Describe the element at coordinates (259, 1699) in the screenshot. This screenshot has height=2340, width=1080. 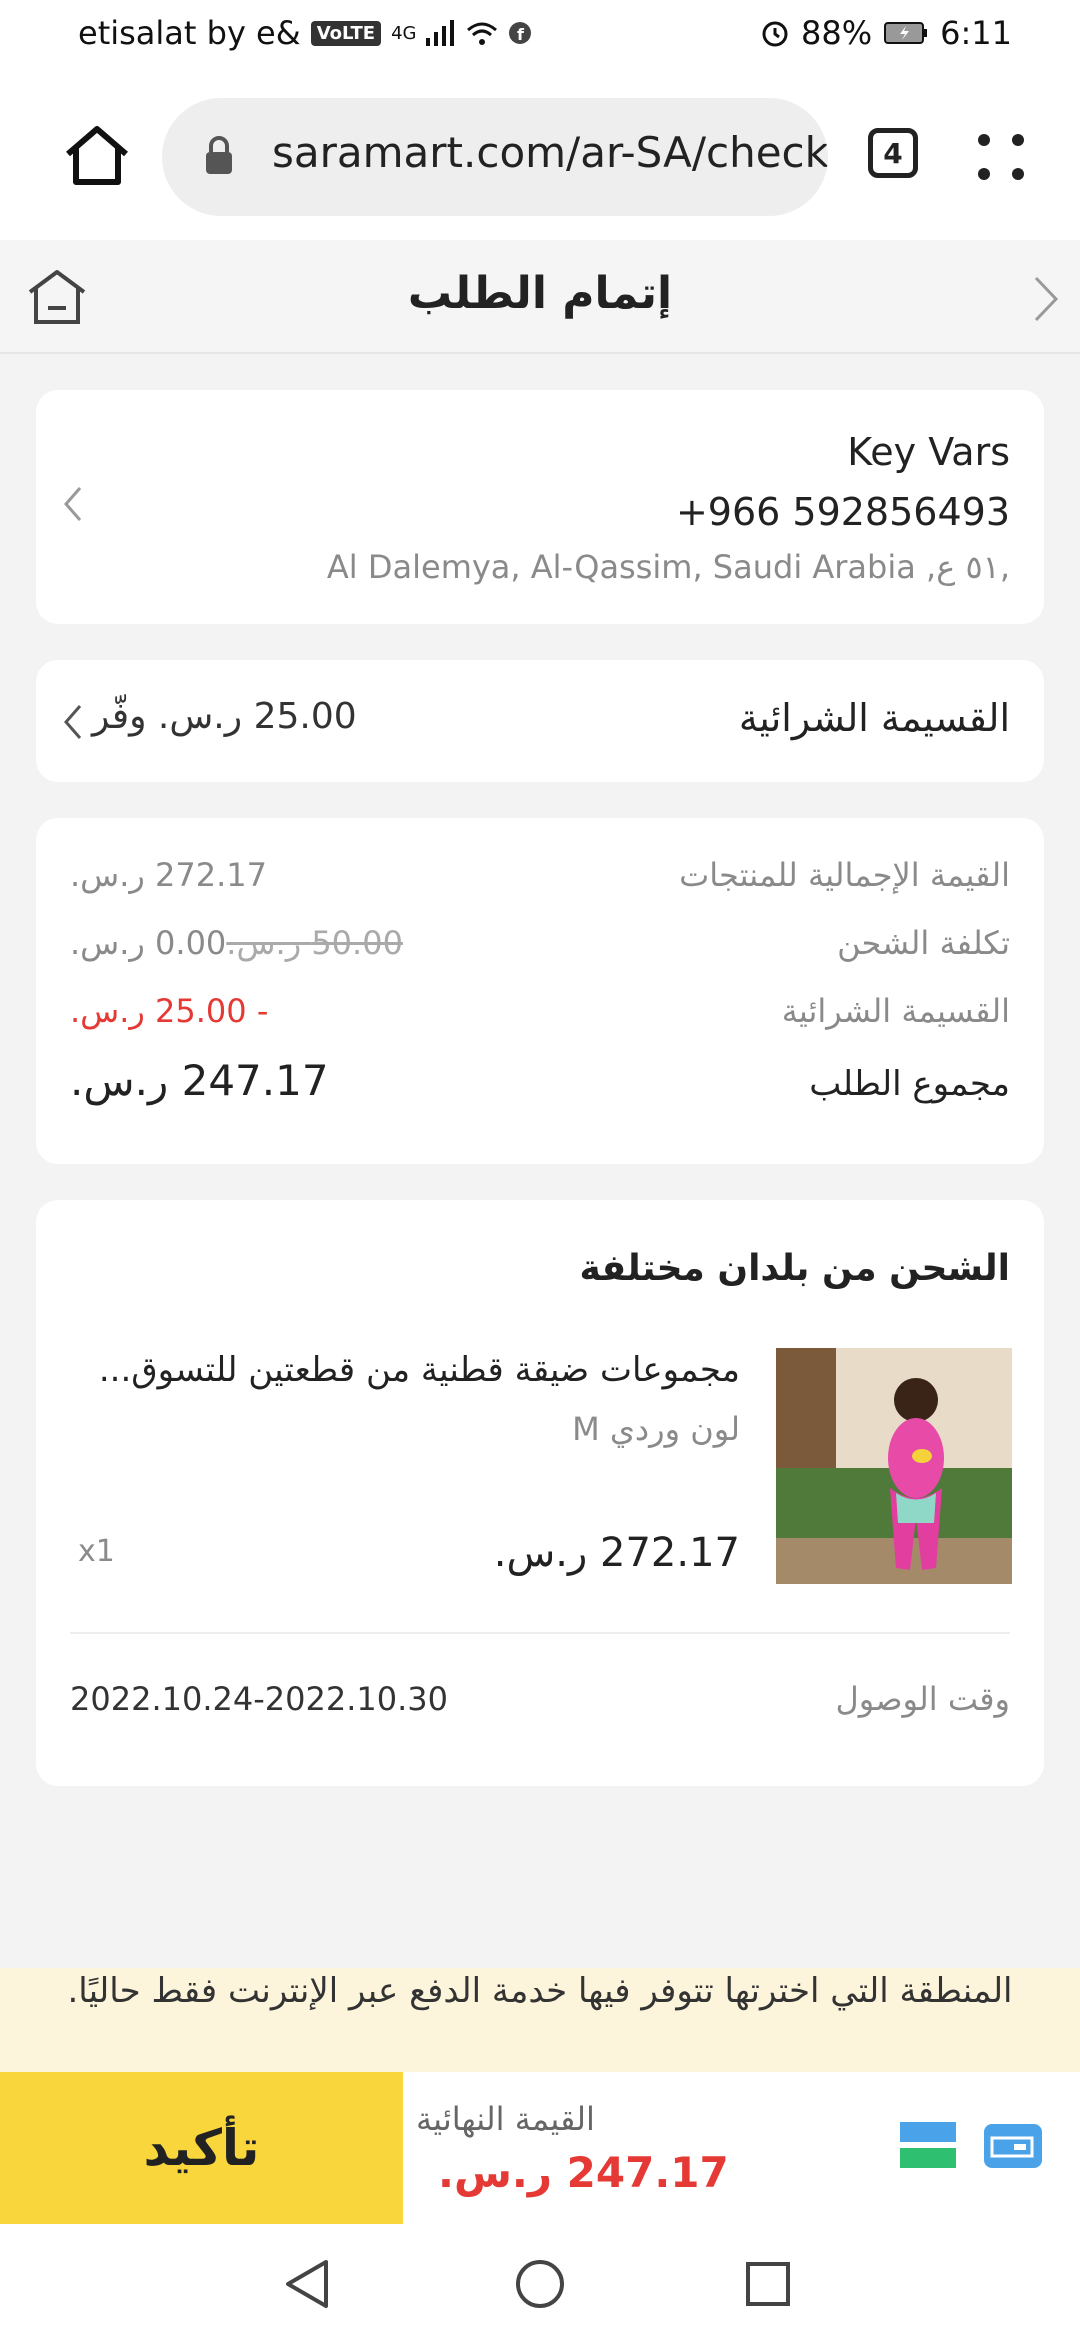
I see `arrival-dates: 2022.10.24-2022.10.30` at that location.